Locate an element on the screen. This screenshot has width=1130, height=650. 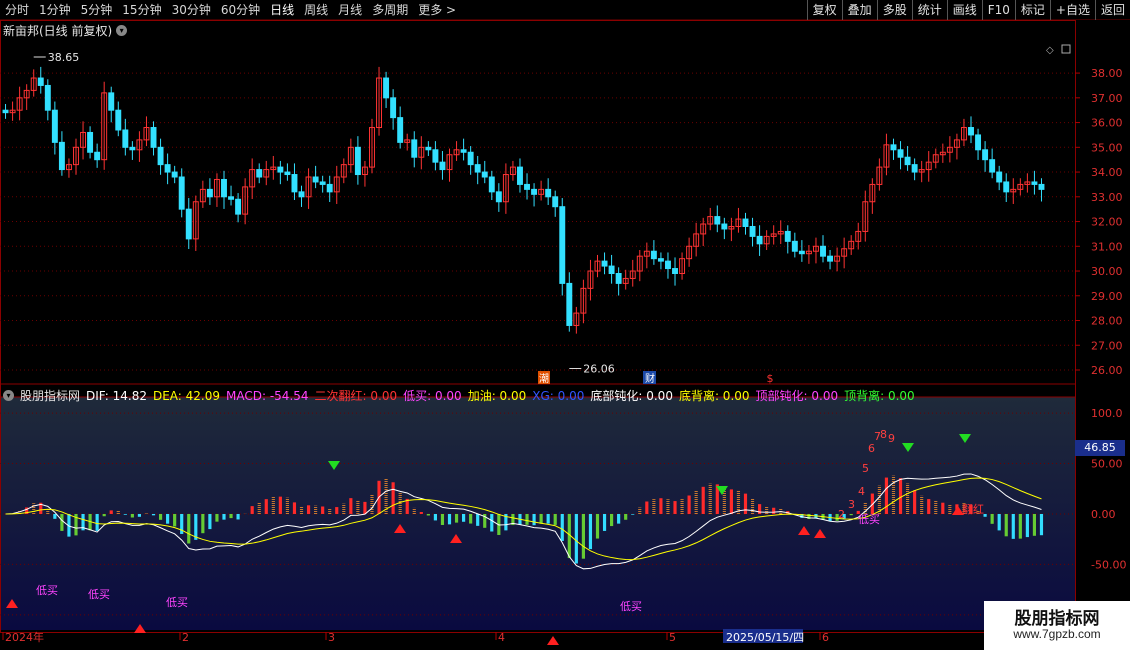
timeframe-tab: 周线 is located at coordinates (316, 9).